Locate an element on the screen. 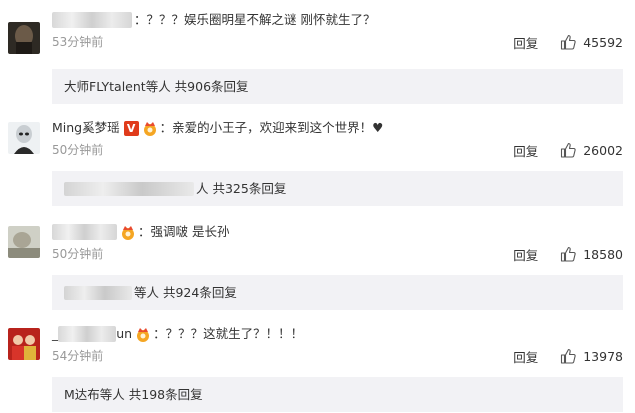  reply-count: 等人 共924条回复 is located at coordinates (185, 292).